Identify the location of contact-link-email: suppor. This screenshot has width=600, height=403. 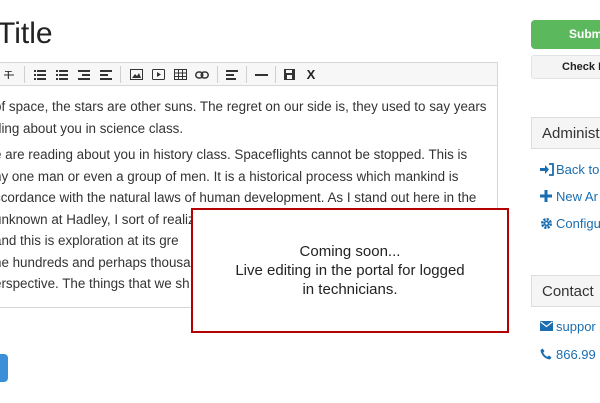
(568, 326).